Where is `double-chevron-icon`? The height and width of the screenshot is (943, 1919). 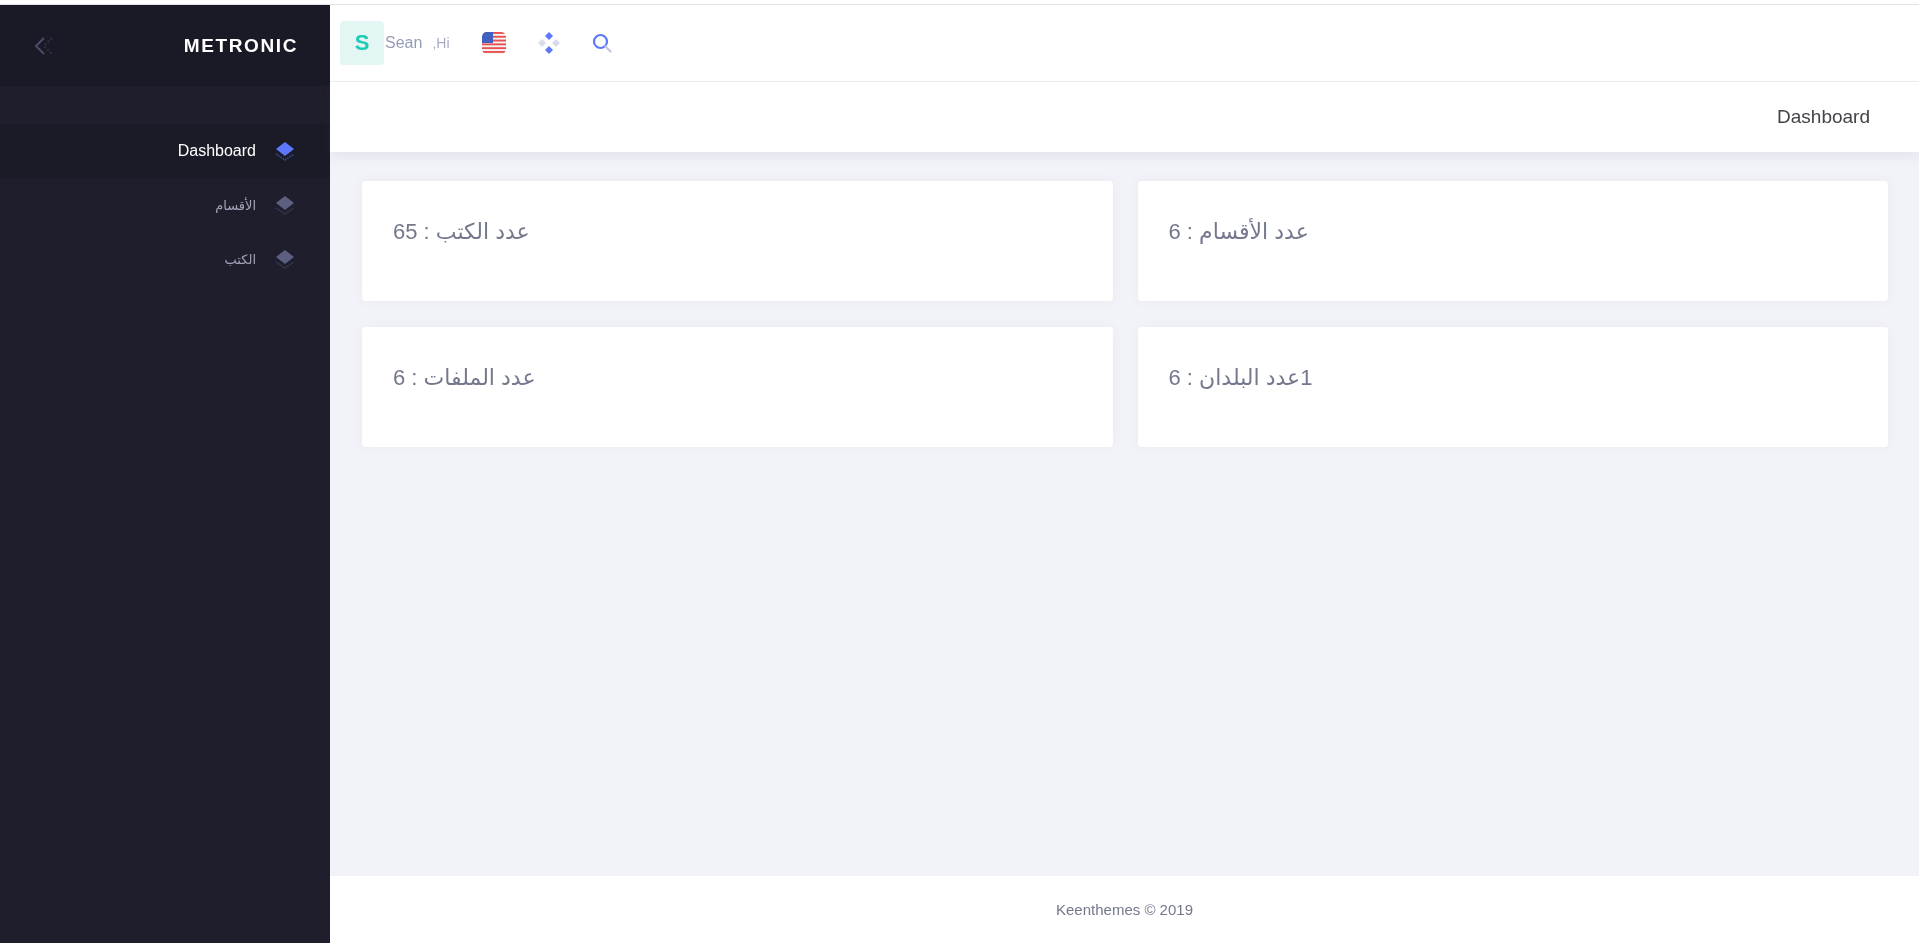 double-chevron-icon is located at coordinates (45, 45).